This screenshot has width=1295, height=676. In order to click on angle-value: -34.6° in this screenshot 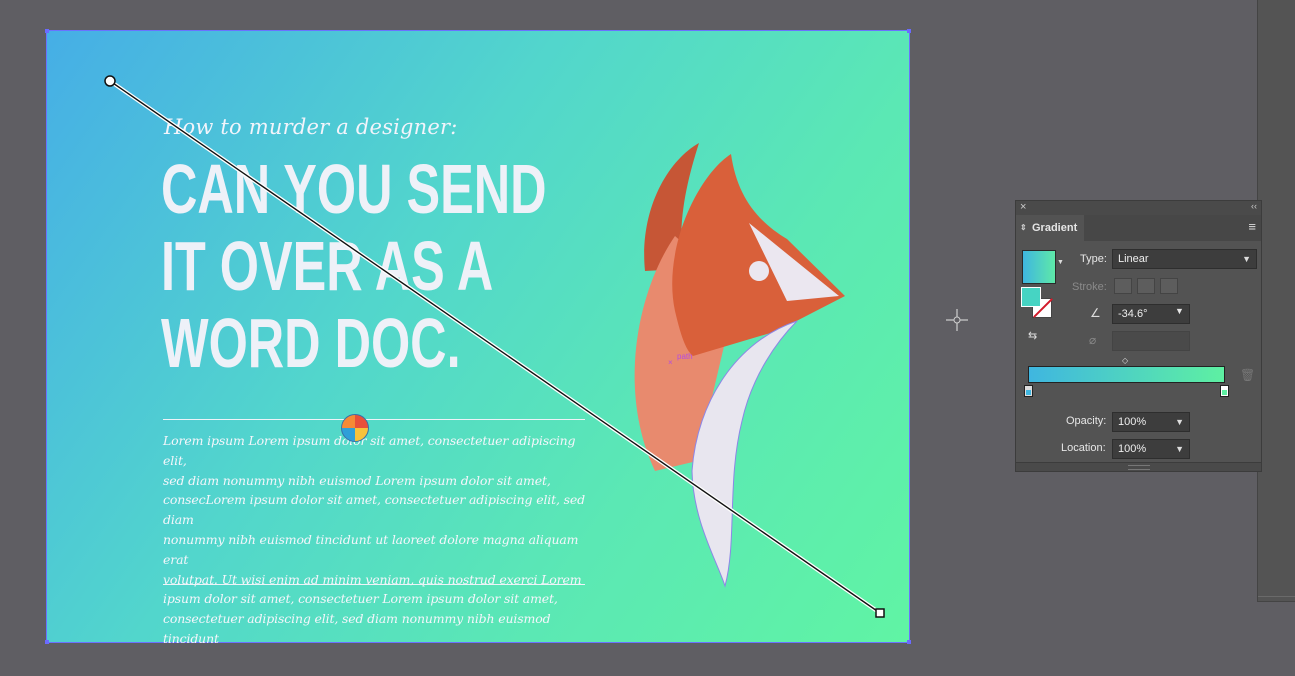, I will do `click(1133, 314)`.